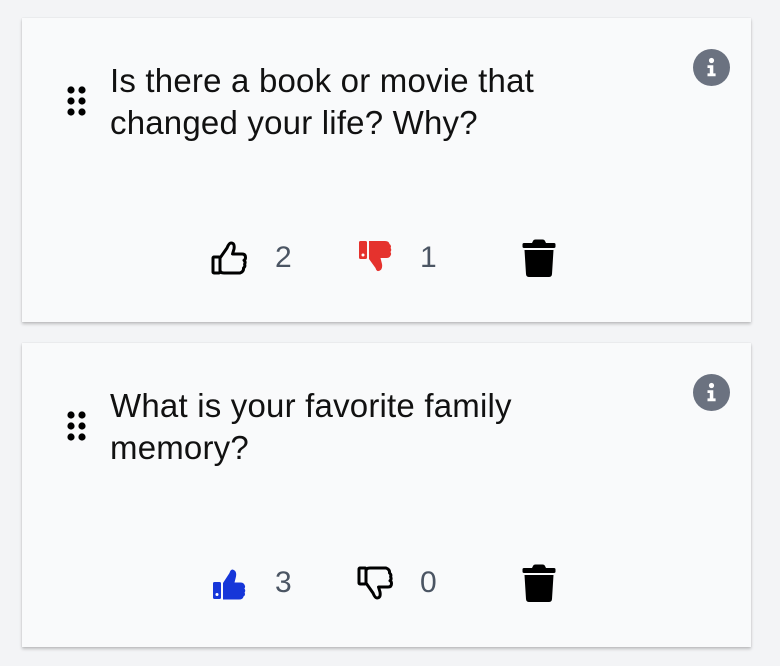  What do you see at coordinates (283, 257) in the screenshot?
I see `upvote-count: 2` at bounding box center [283, 257].